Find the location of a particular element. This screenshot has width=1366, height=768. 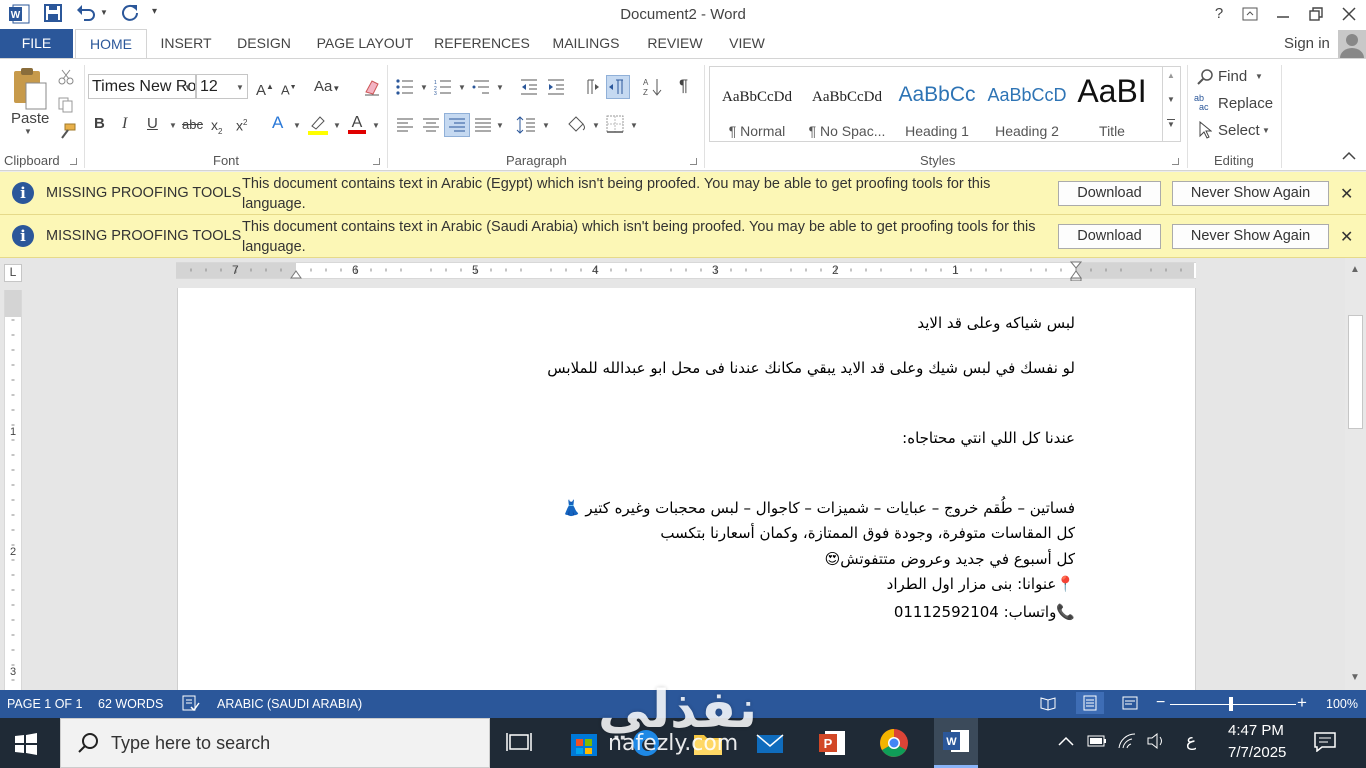

avatar is located at coordinates (1352, 44).